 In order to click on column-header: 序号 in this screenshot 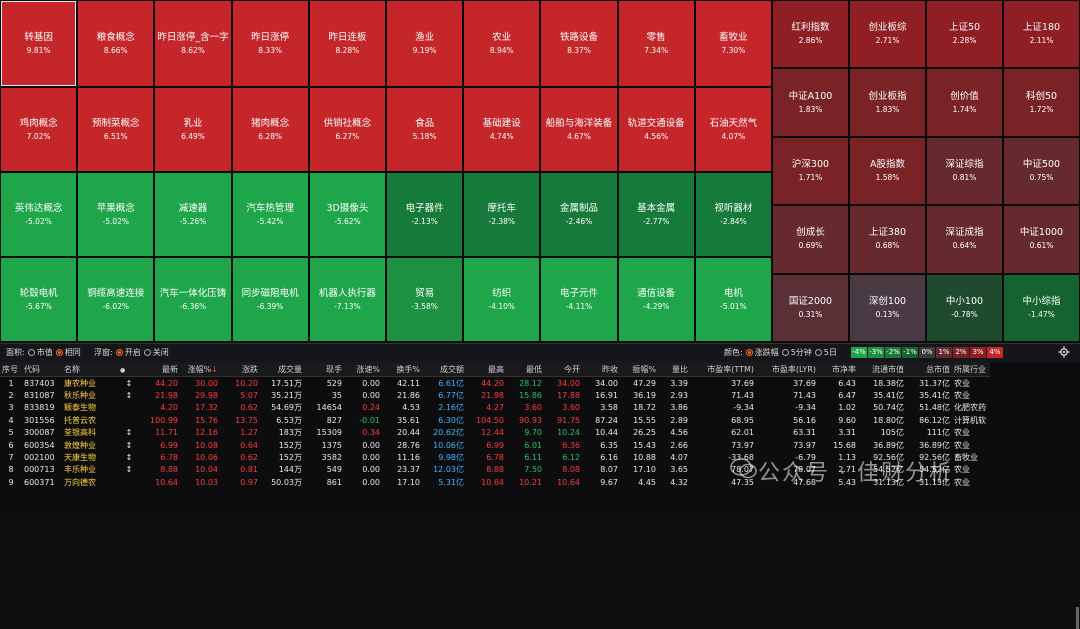, I will do `click(11, 369)`.